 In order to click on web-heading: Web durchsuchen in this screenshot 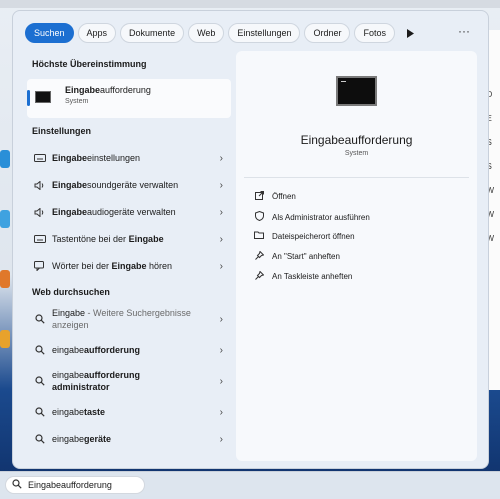, I will do `click(71, 292)`.